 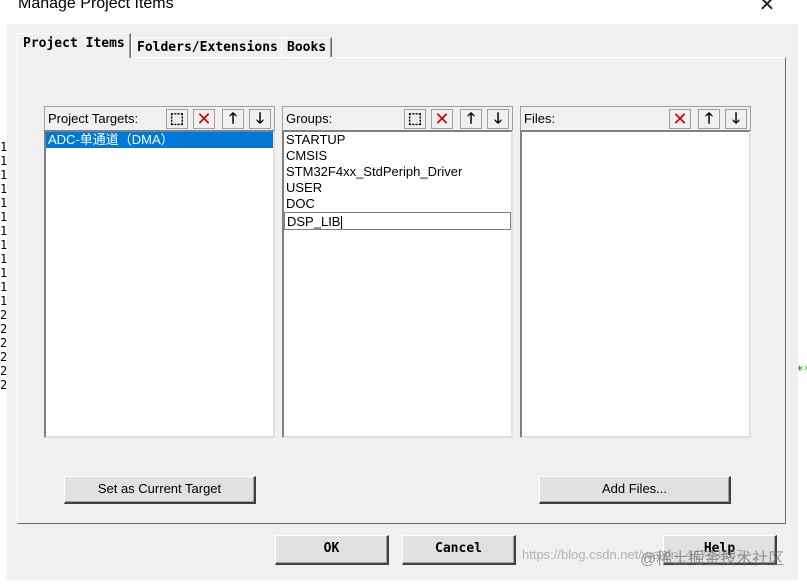 What do you see at coordinates (96, 6) in the screenshot?
I see `window-title: Manage Project Items` at bounding box center [96, 6].